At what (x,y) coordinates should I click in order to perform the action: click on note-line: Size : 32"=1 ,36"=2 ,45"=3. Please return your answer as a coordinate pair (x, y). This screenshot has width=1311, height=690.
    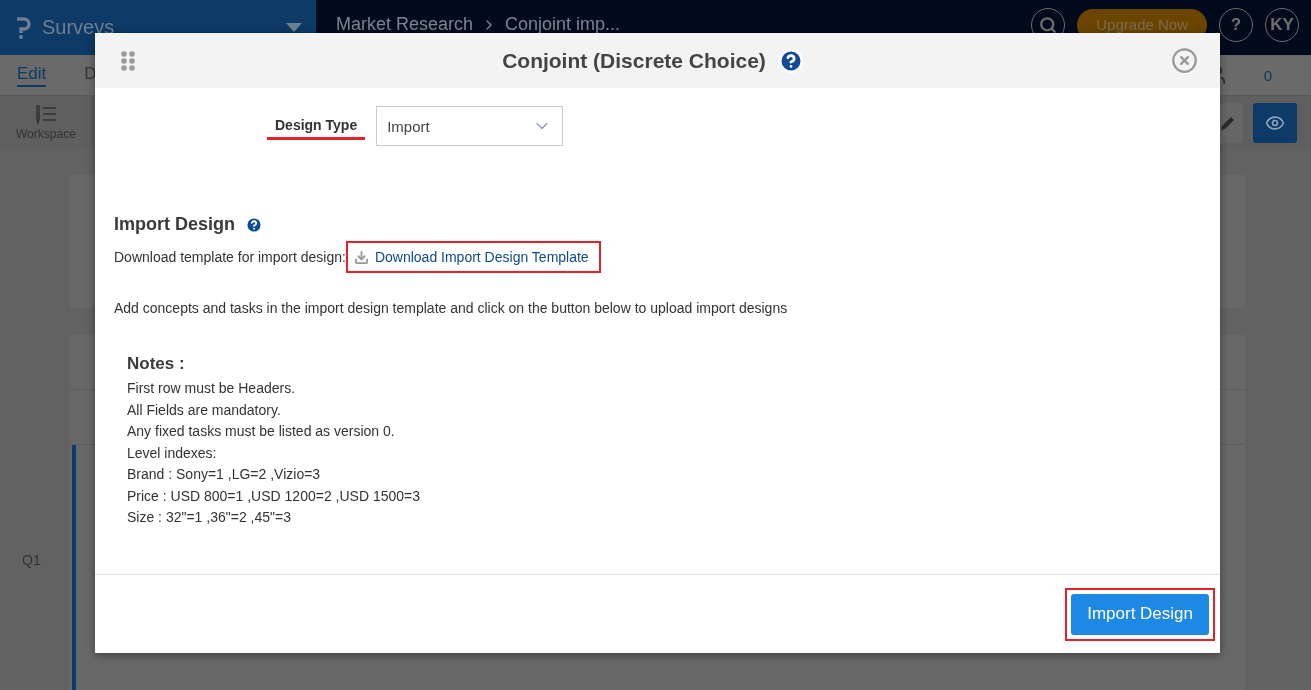
    Looking at the image, I should click on (209, 517).